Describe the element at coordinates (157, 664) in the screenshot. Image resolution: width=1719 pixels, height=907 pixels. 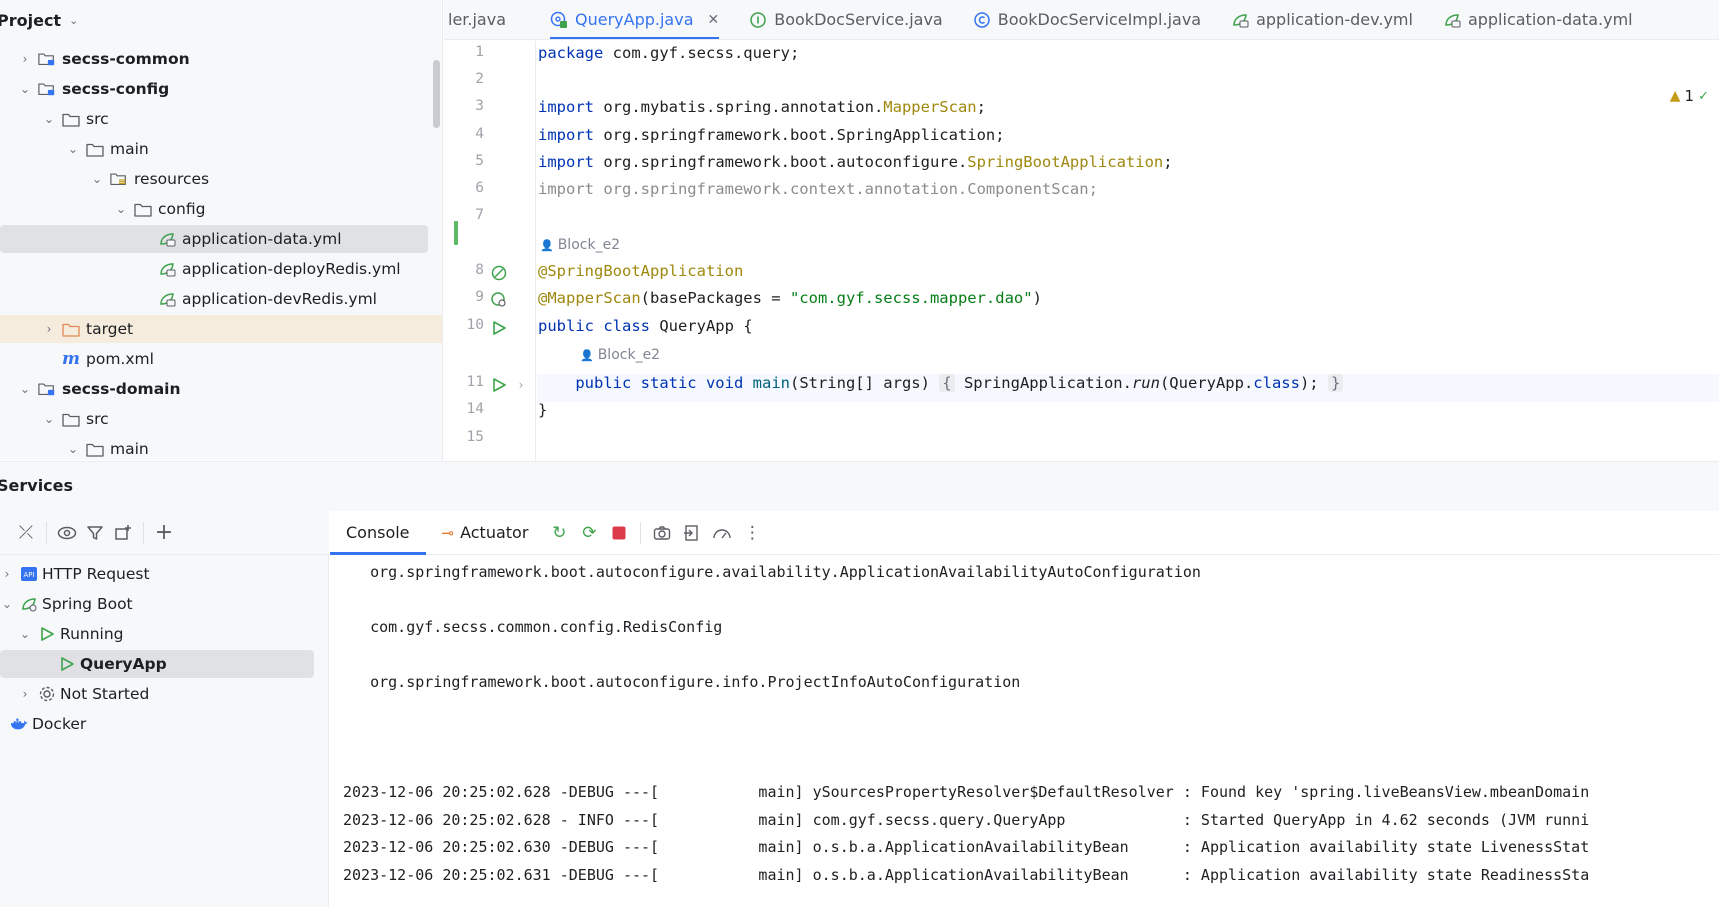
I see `service-item: QueryApp` at that location.